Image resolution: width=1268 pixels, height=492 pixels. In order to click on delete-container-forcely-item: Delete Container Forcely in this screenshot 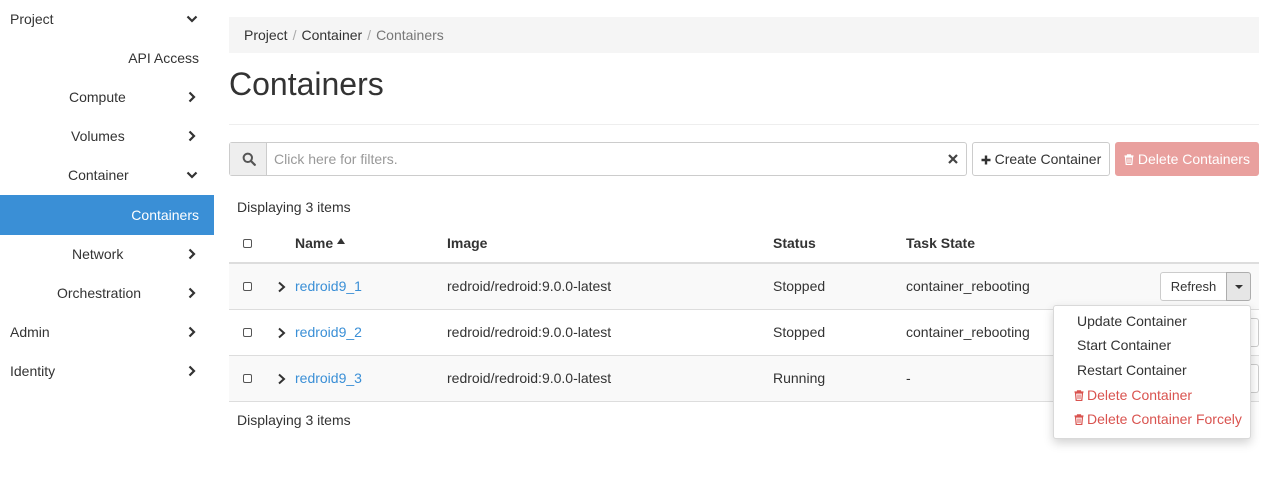, I will do `click(1152, 419)`.